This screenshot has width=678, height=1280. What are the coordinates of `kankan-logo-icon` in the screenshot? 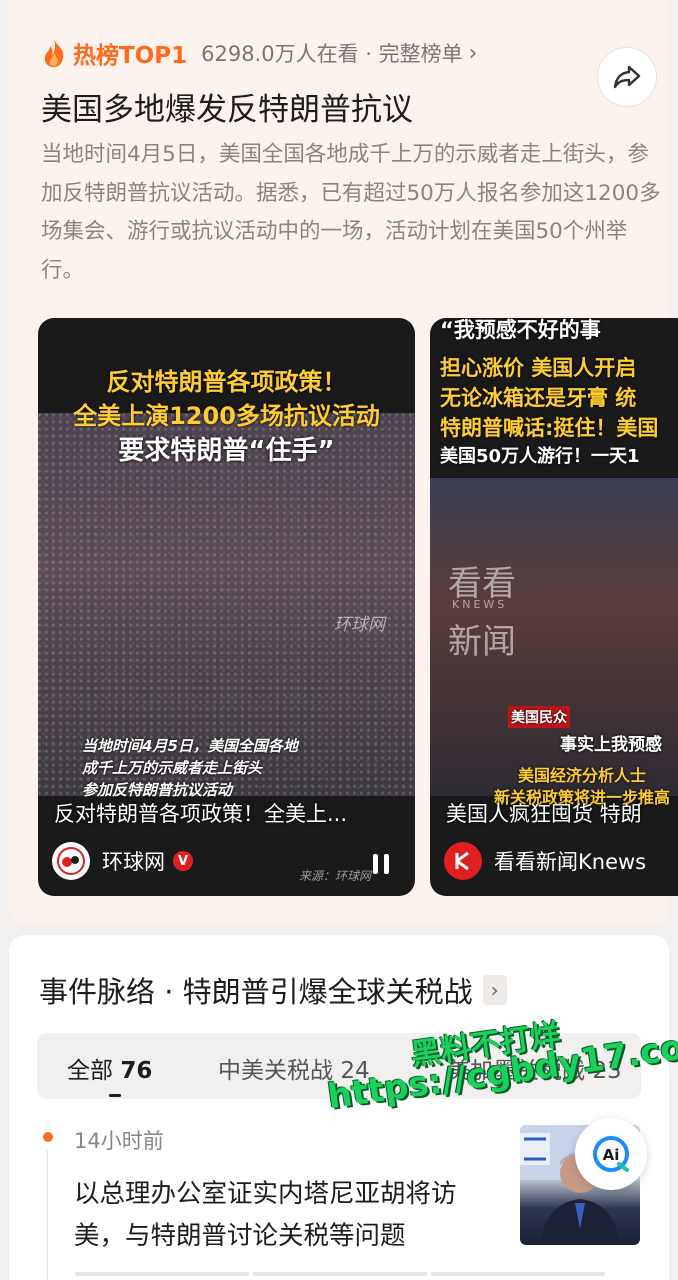 It's located at (462, 861).